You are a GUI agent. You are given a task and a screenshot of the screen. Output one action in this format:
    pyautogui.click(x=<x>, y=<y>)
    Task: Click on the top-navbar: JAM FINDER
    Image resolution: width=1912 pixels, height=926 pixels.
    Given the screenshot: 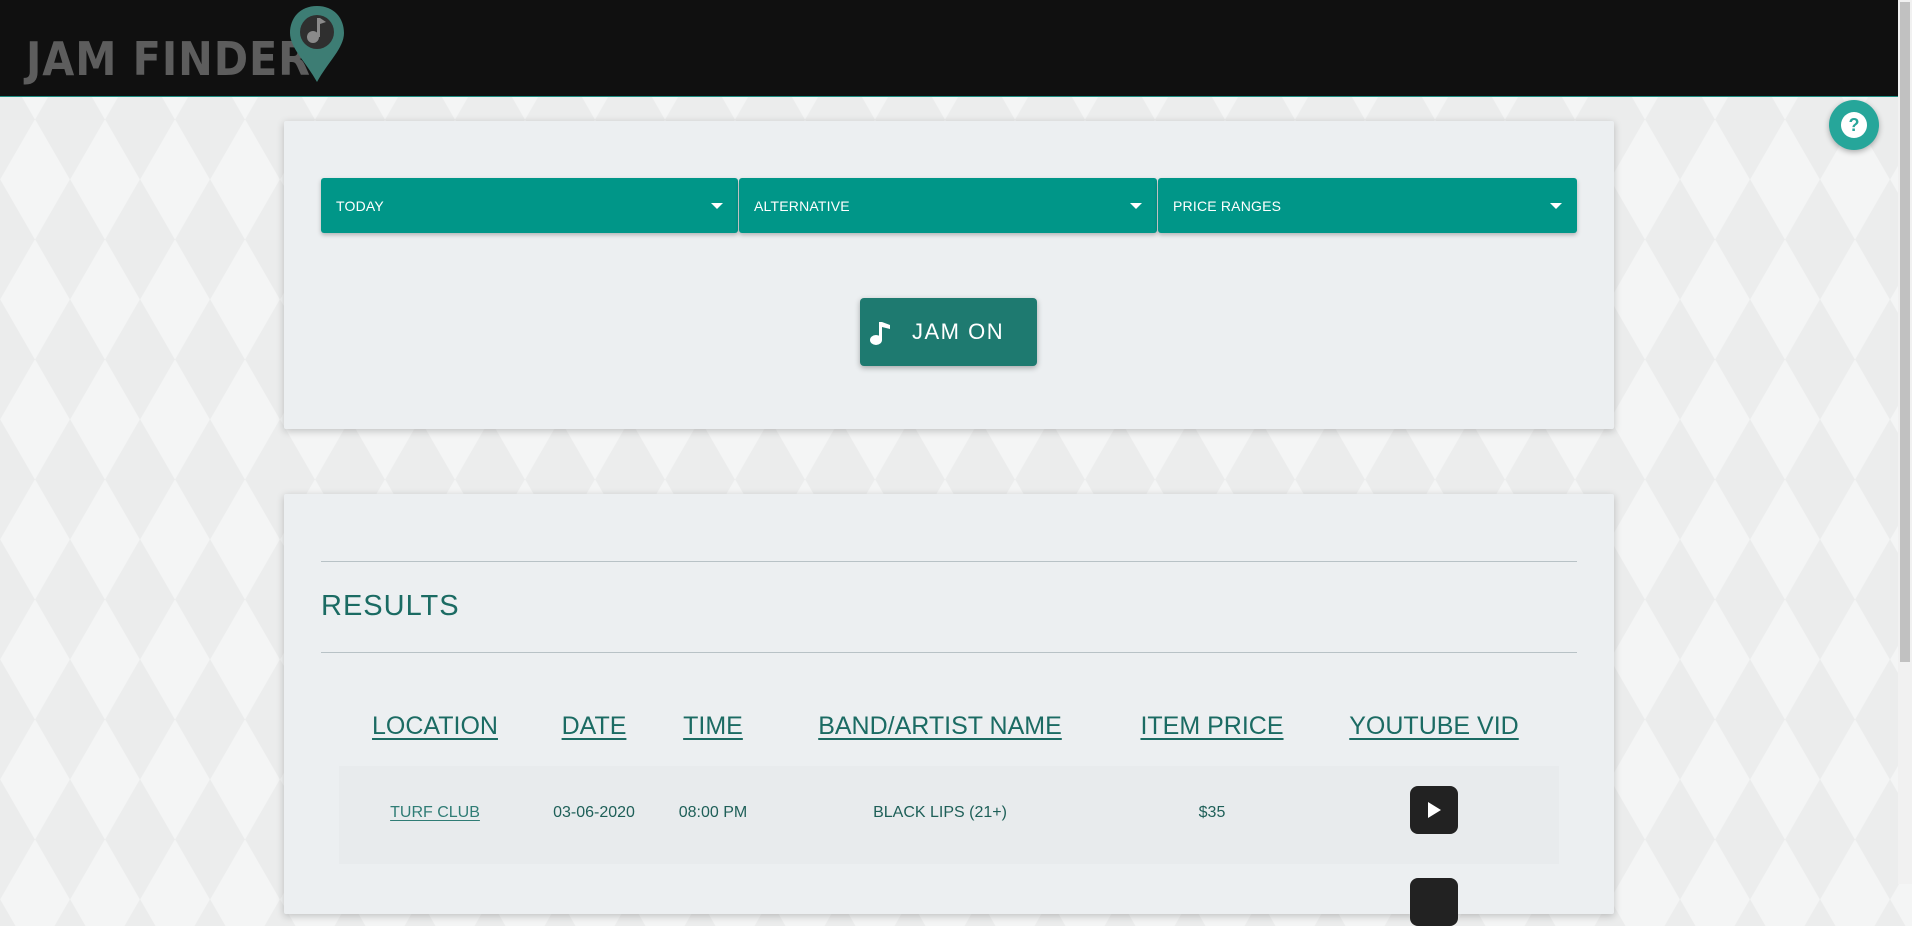 What is the action you would take?
    pyautogui.click(x=949, y=48)
    